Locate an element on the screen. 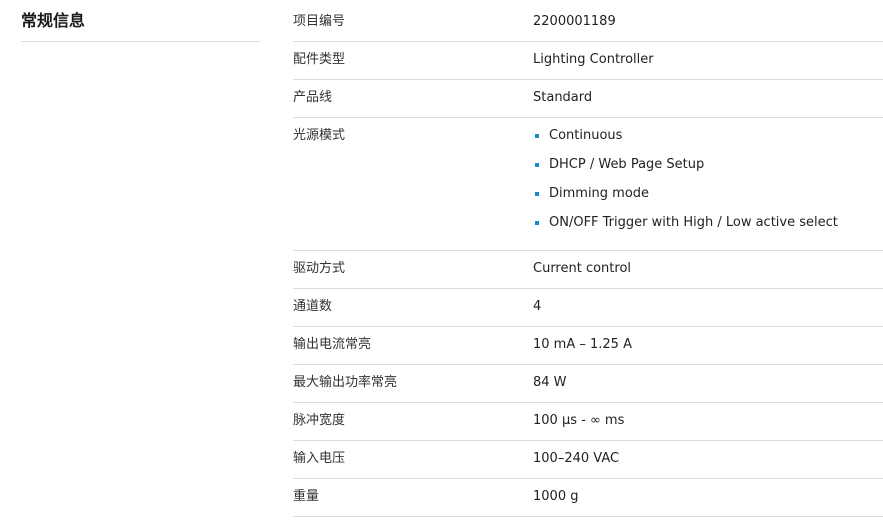 This screenshot has width=883, height=520. spec-value: 100–240 VAC is located at coordinates (576, 458).